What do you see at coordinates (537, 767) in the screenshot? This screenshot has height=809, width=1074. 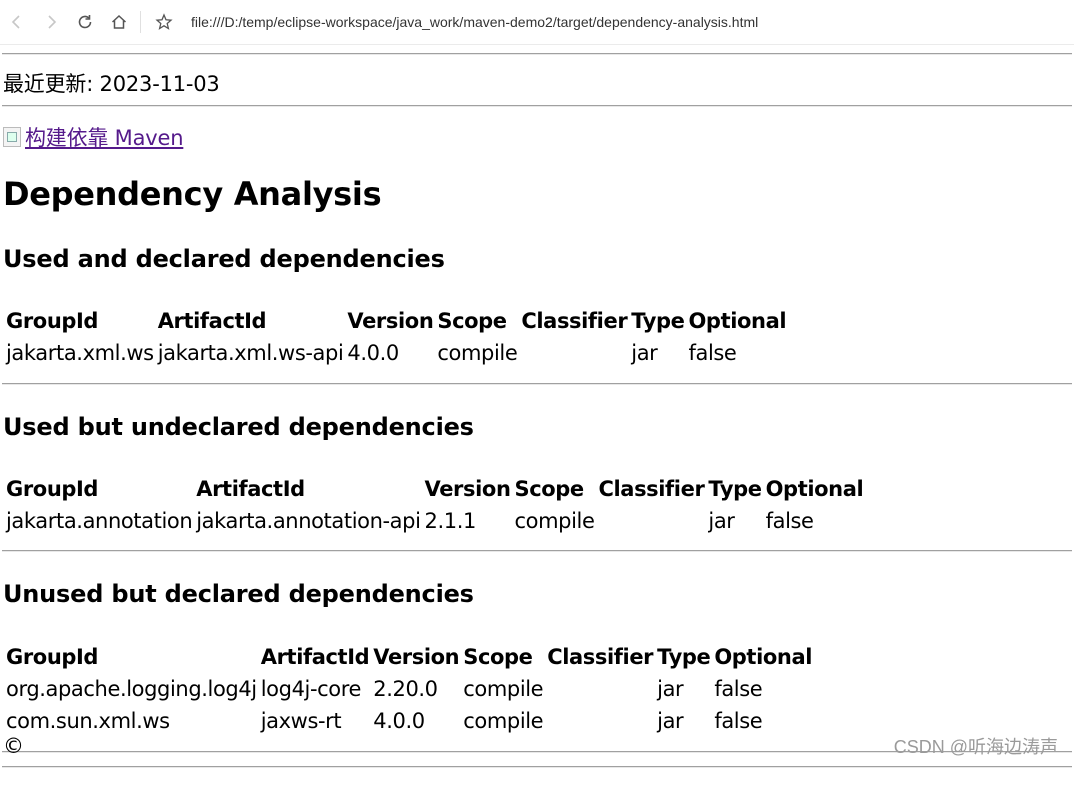 I see `divider-footer` at bounding box center [537, 767].